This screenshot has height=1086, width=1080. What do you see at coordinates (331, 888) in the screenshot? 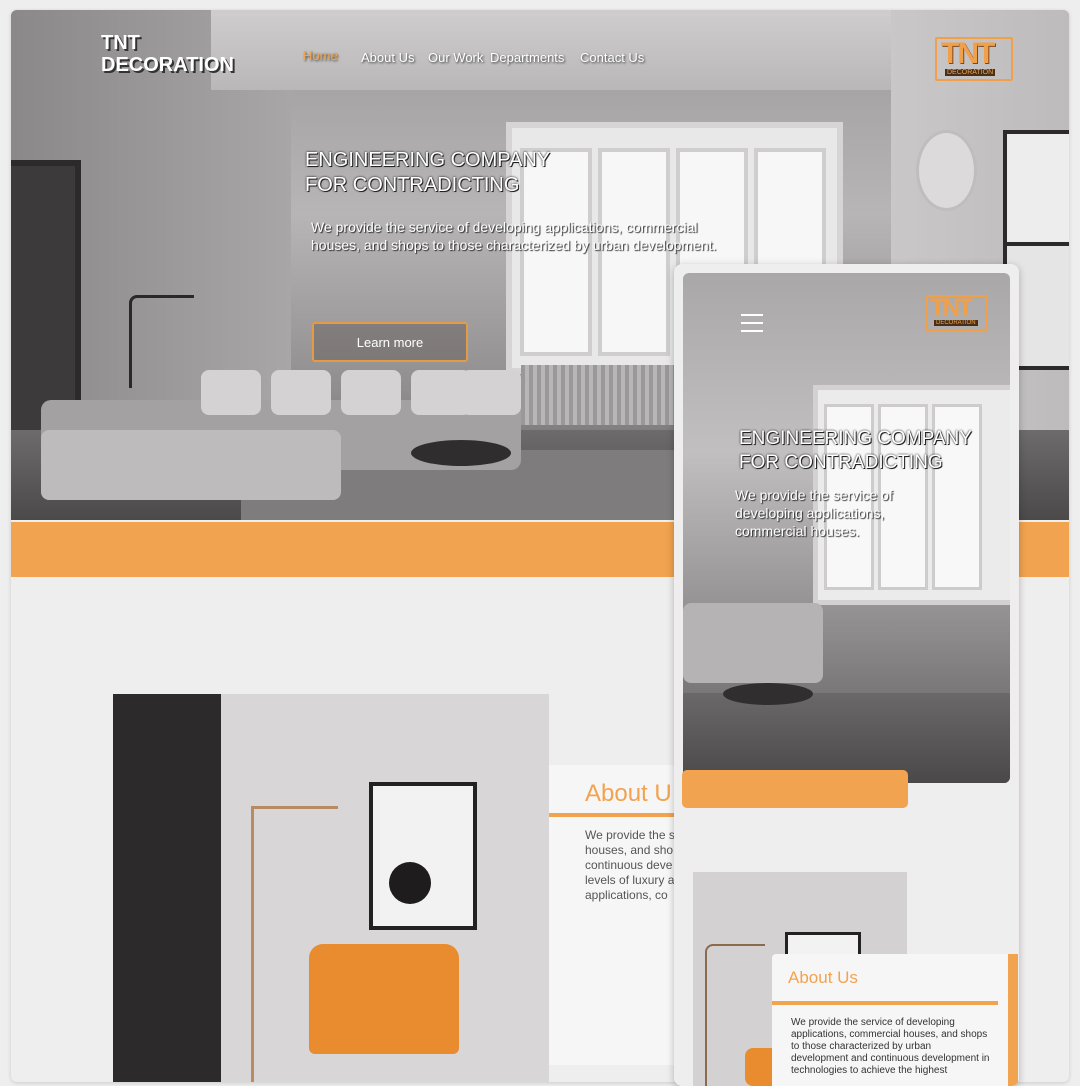
I see `about-image` at bounding box center [331, 888].